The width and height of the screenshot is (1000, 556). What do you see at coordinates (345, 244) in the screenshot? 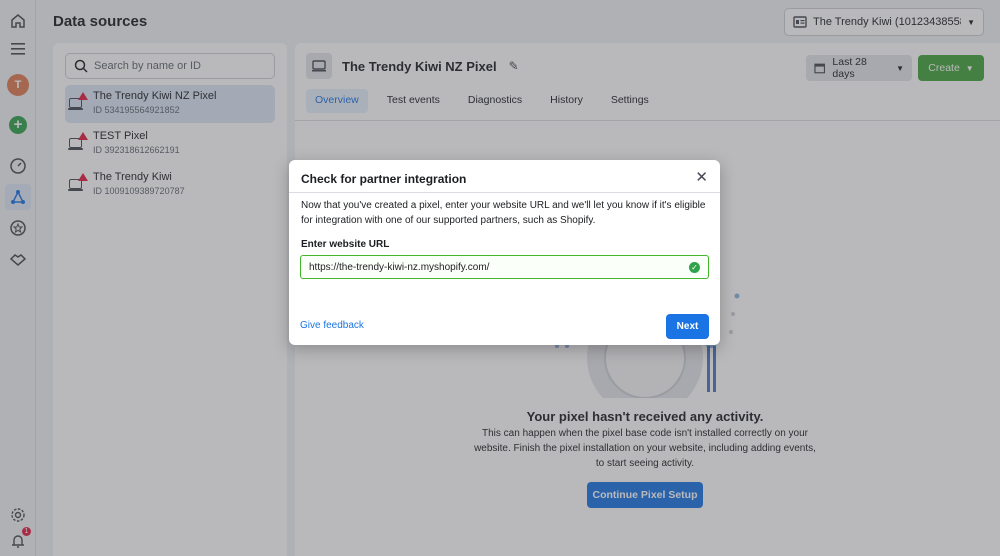
I see `website-url-label: Enter website URL` at bounding box center [345, 244].